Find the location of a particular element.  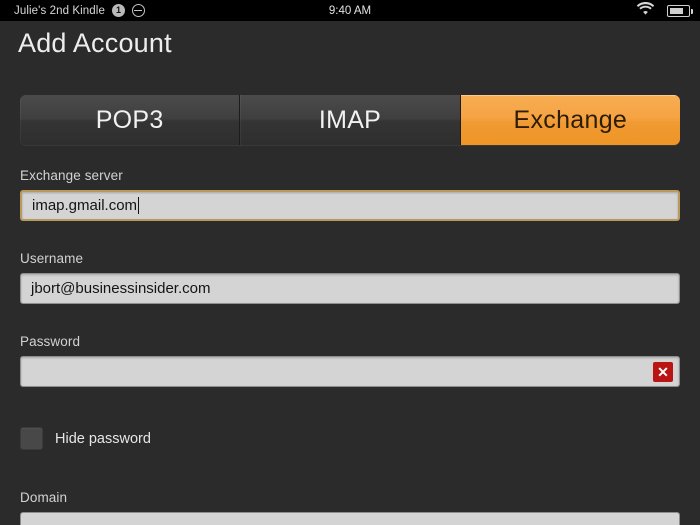

status-bar: Julie's 2nd Kindle 1 9:40 AM is located at coordinates (350, 10).